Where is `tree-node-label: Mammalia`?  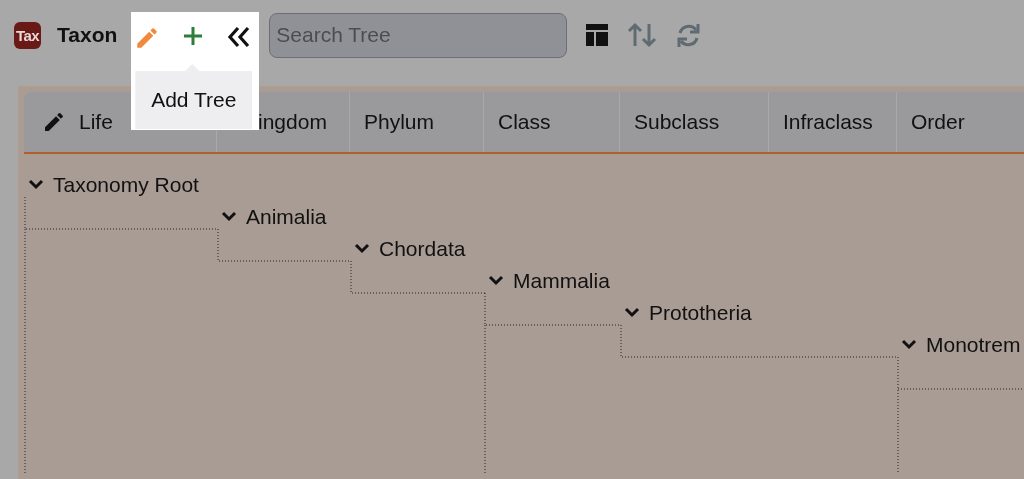
tree-node-label: Mammalia is located at coordinates (561, 281).